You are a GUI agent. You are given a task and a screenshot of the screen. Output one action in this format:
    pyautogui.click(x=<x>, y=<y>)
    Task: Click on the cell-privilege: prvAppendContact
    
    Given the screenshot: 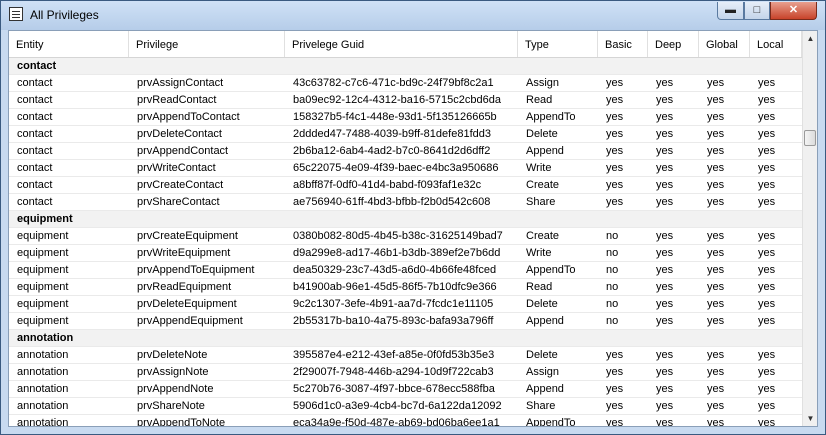 What is the action you would take?
    pyautogui.click(x=183, y=151)
    